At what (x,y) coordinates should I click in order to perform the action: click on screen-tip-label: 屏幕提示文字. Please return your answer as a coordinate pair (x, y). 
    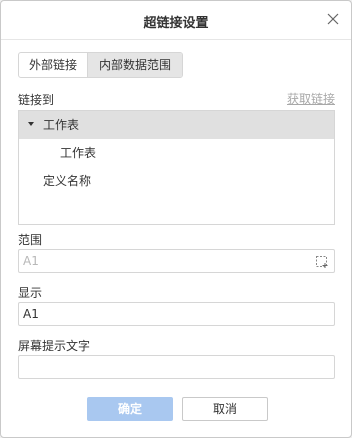
    Looking at the image, I should click on (54, 346).